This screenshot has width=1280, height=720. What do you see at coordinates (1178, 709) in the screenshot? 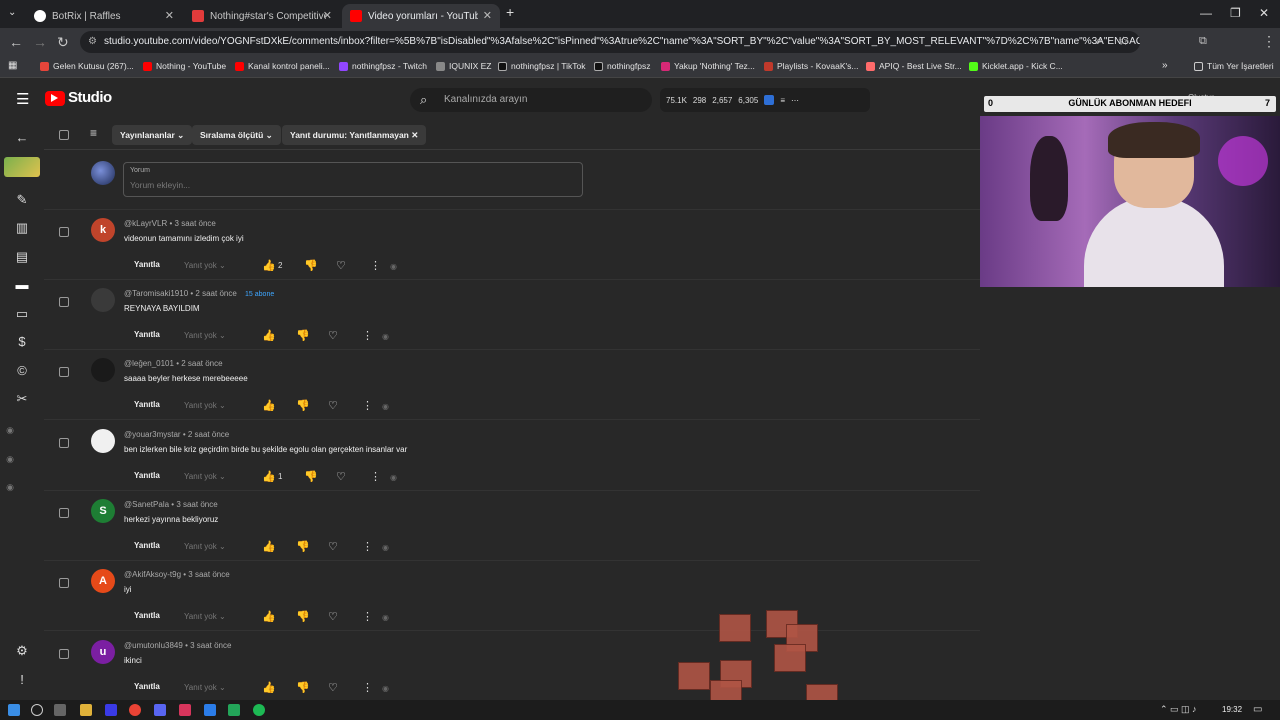
I see `tray-icons: ⌃ ▭ ◫ ♪` at bounding box center [1178, 709].